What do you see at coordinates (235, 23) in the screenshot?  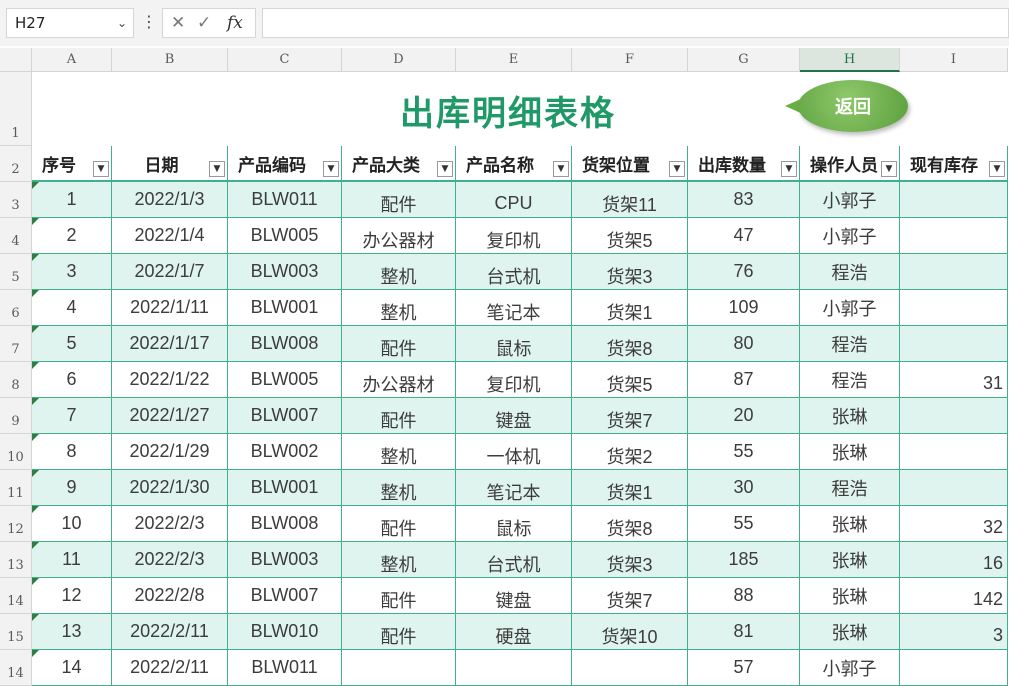 I see `function-icon: fx` at bounding box center [235, 23].